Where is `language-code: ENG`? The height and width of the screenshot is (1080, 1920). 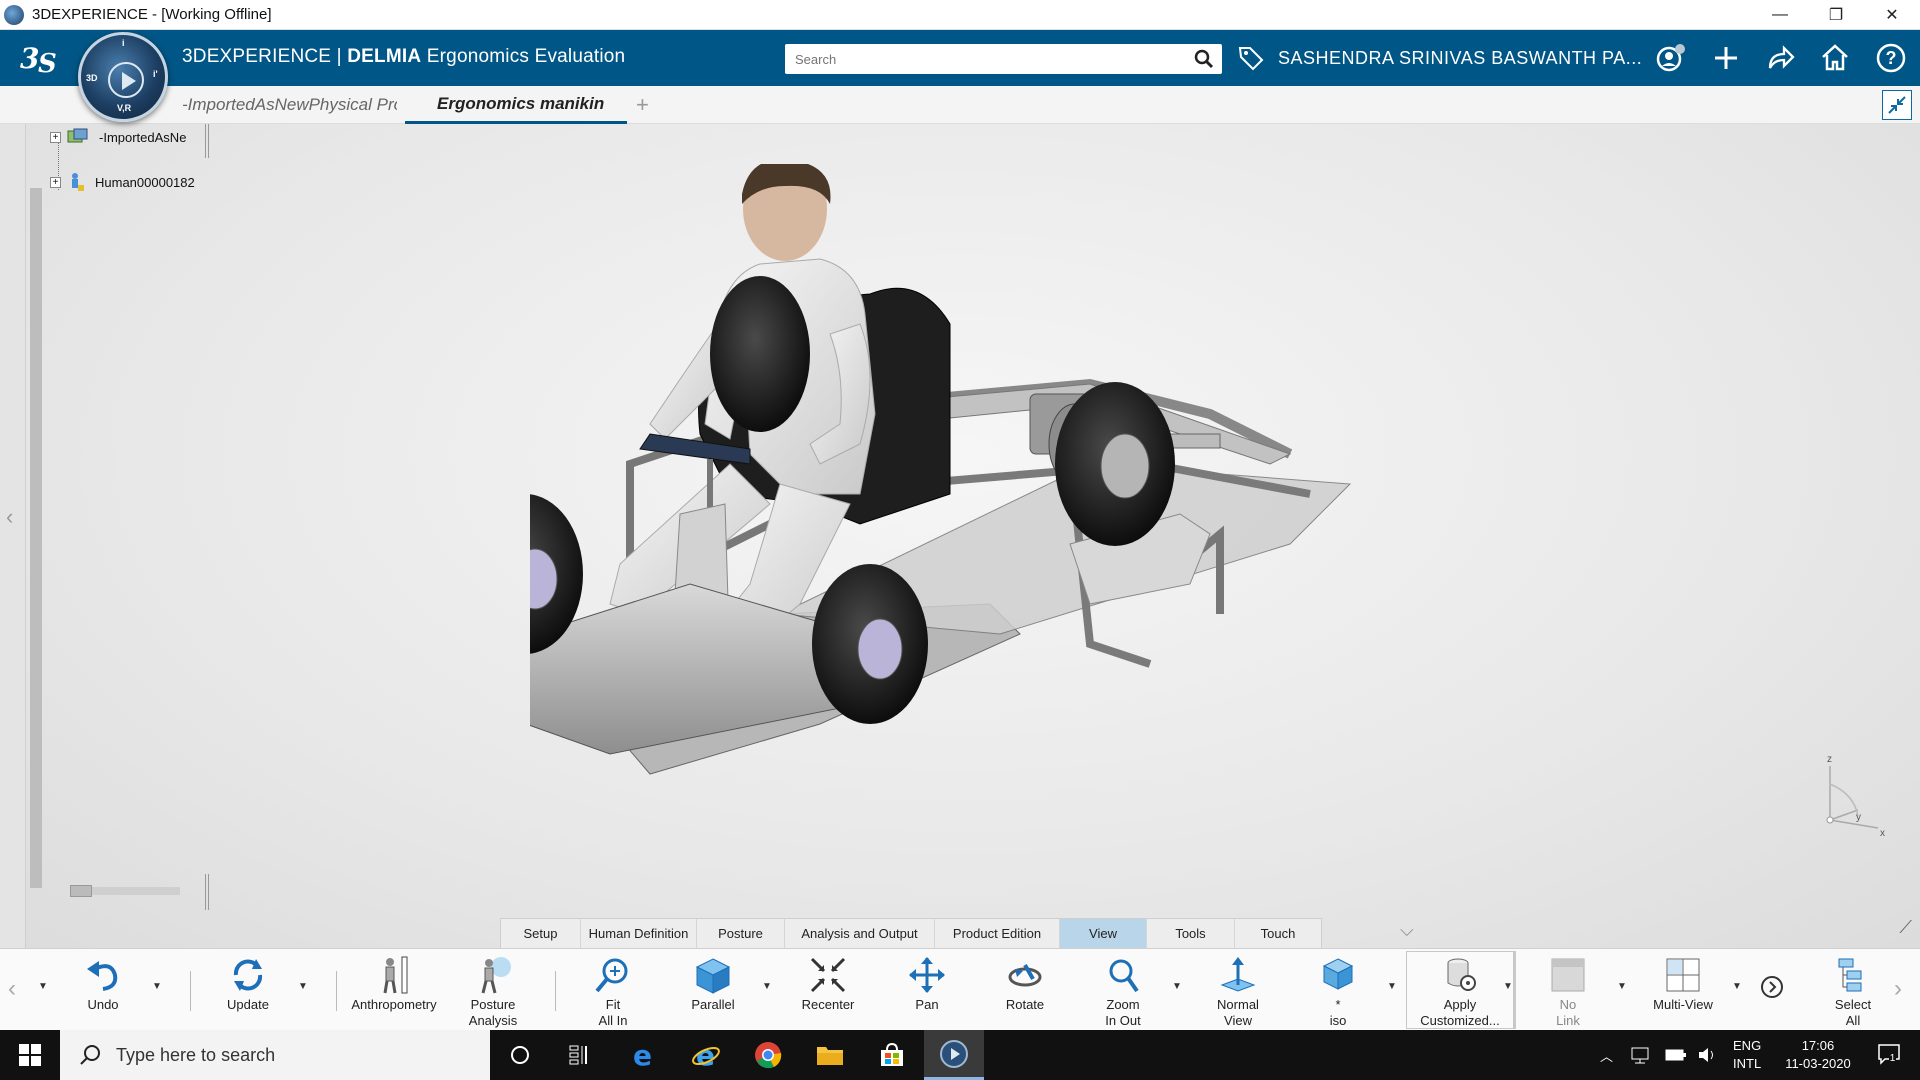 language-code: ENG is located at coordinates (1747, 1045).